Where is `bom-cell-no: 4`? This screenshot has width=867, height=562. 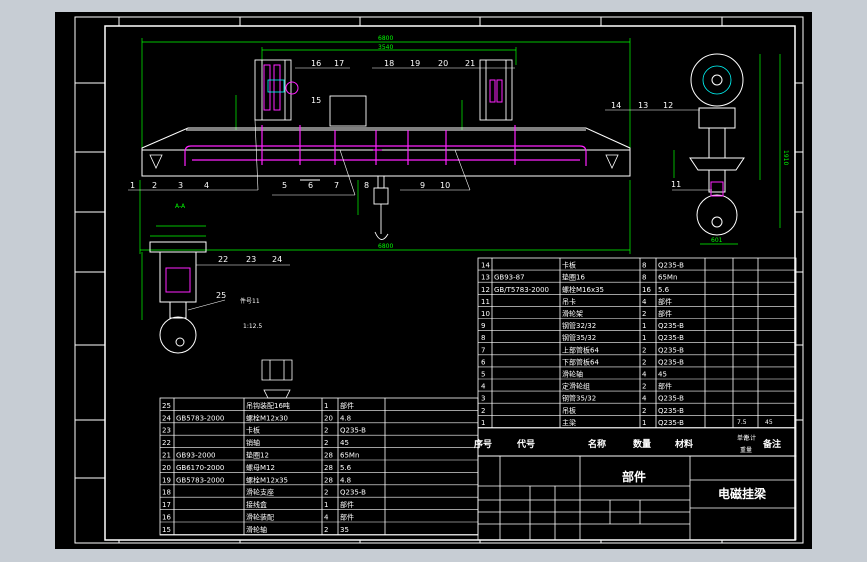
bom-cell-no: 4 is located at coordinates (483, 387).